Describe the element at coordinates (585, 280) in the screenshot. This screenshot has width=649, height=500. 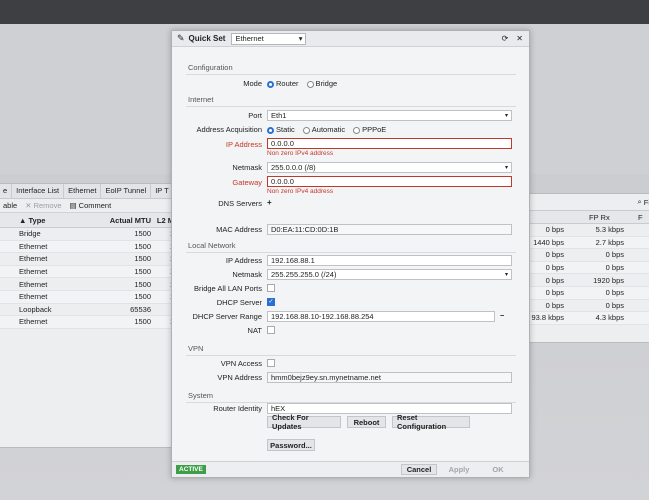
I see `table-row: 0 bps 1920 bps` at that location.